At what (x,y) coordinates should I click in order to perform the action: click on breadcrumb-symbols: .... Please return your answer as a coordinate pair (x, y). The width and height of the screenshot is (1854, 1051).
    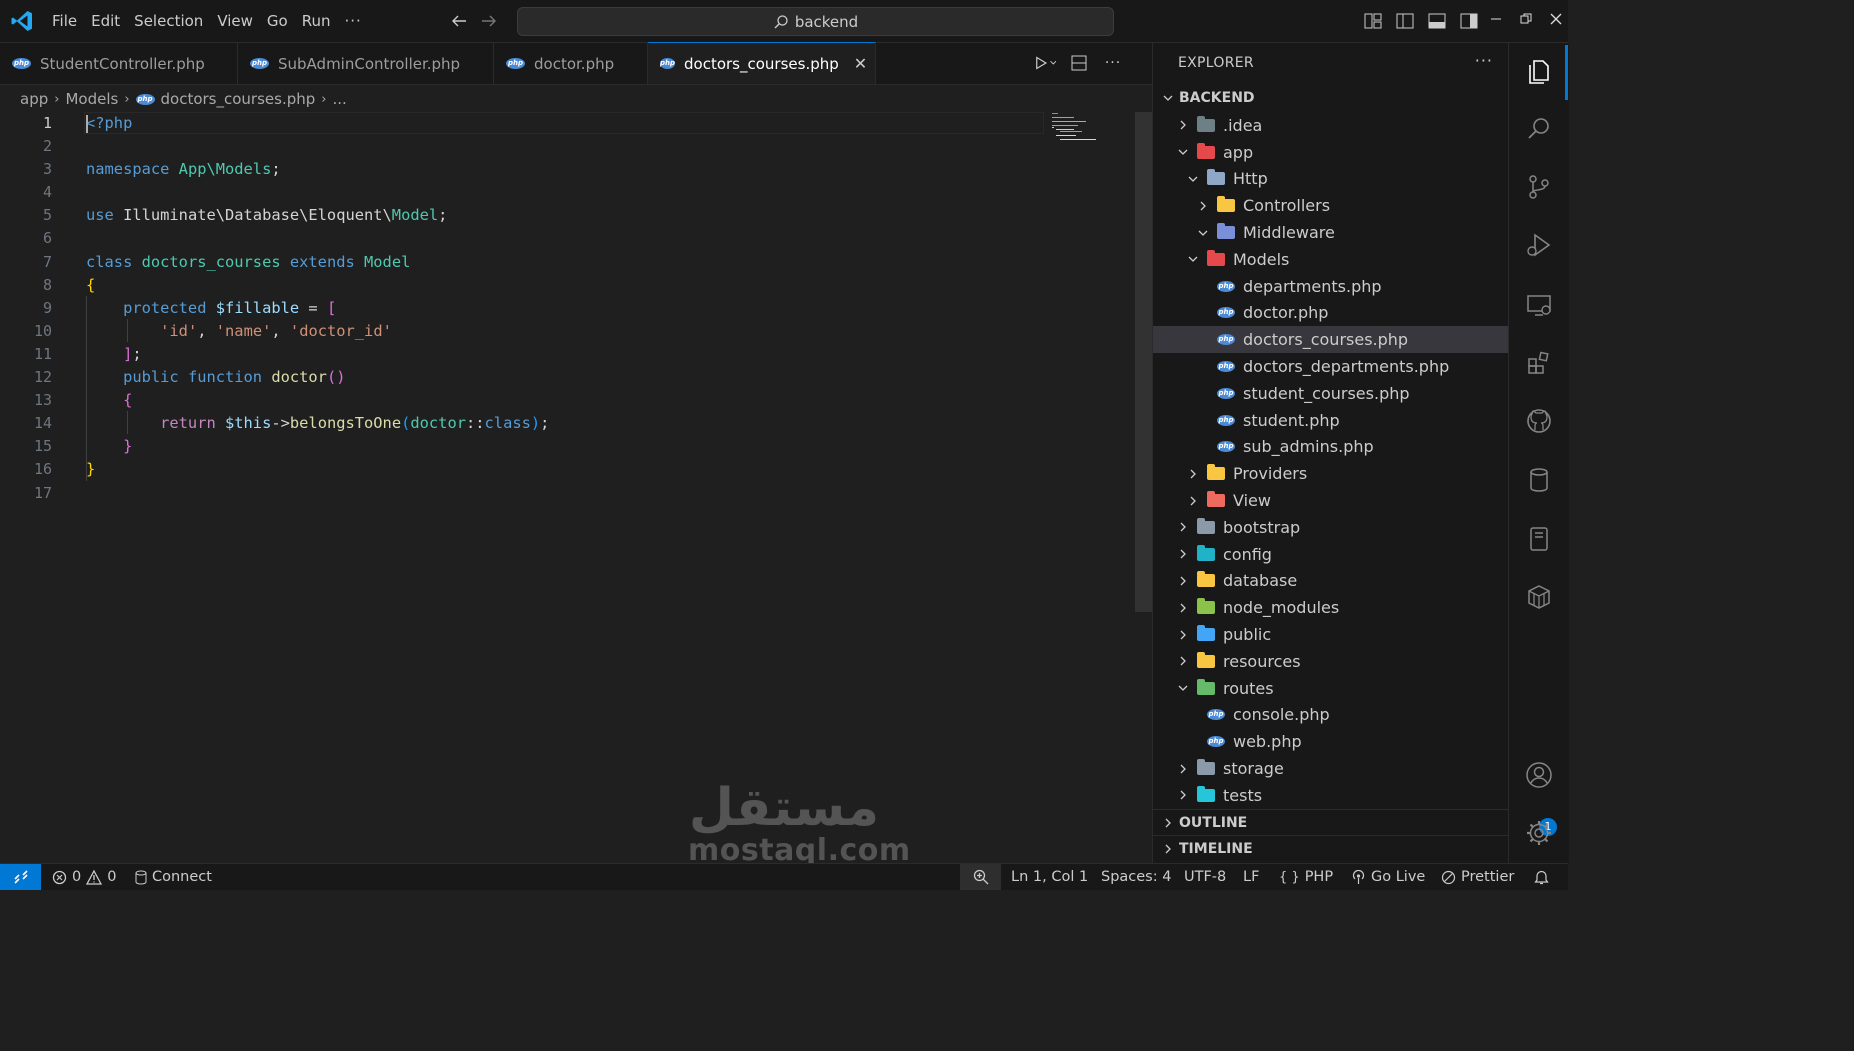
    Looking at the image, I should click on (339, 99).